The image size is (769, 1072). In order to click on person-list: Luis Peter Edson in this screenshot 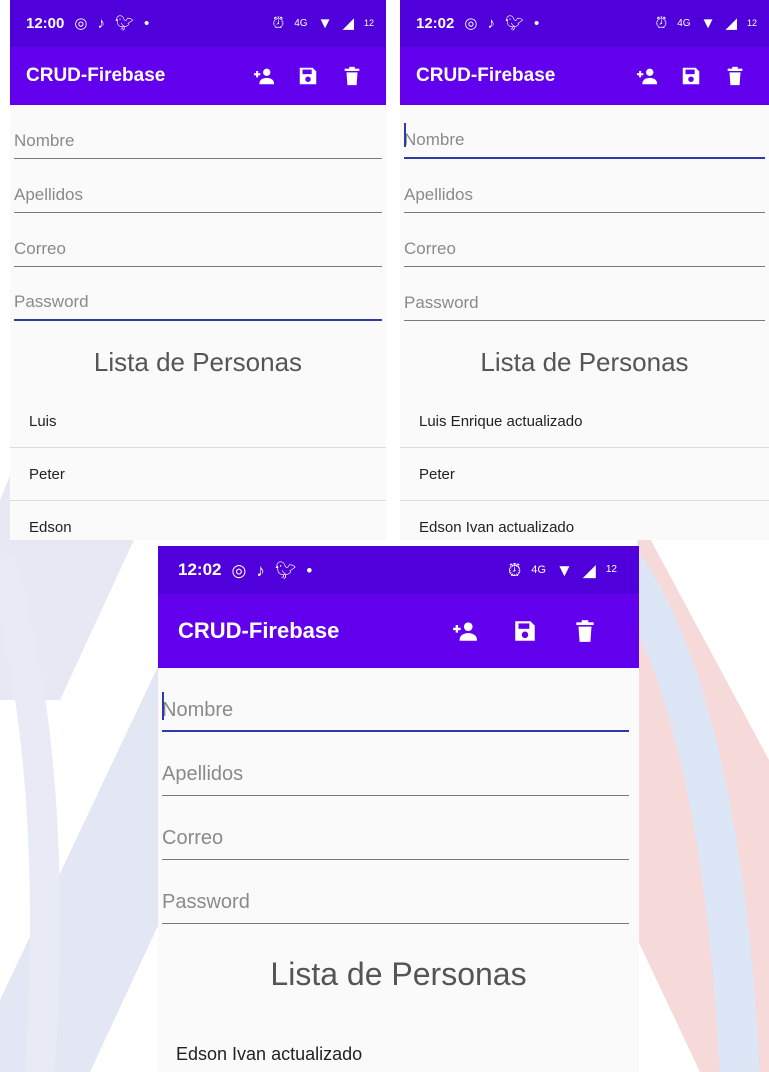, I will do `click(198, 467)`.